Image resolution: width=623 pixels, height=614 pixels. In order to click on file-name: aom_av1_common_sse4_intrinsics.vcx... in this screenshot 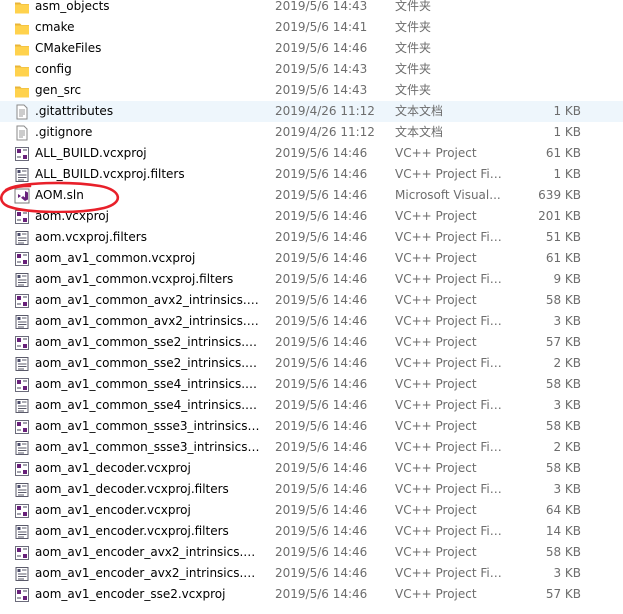, I will do `click(147, 384)`.